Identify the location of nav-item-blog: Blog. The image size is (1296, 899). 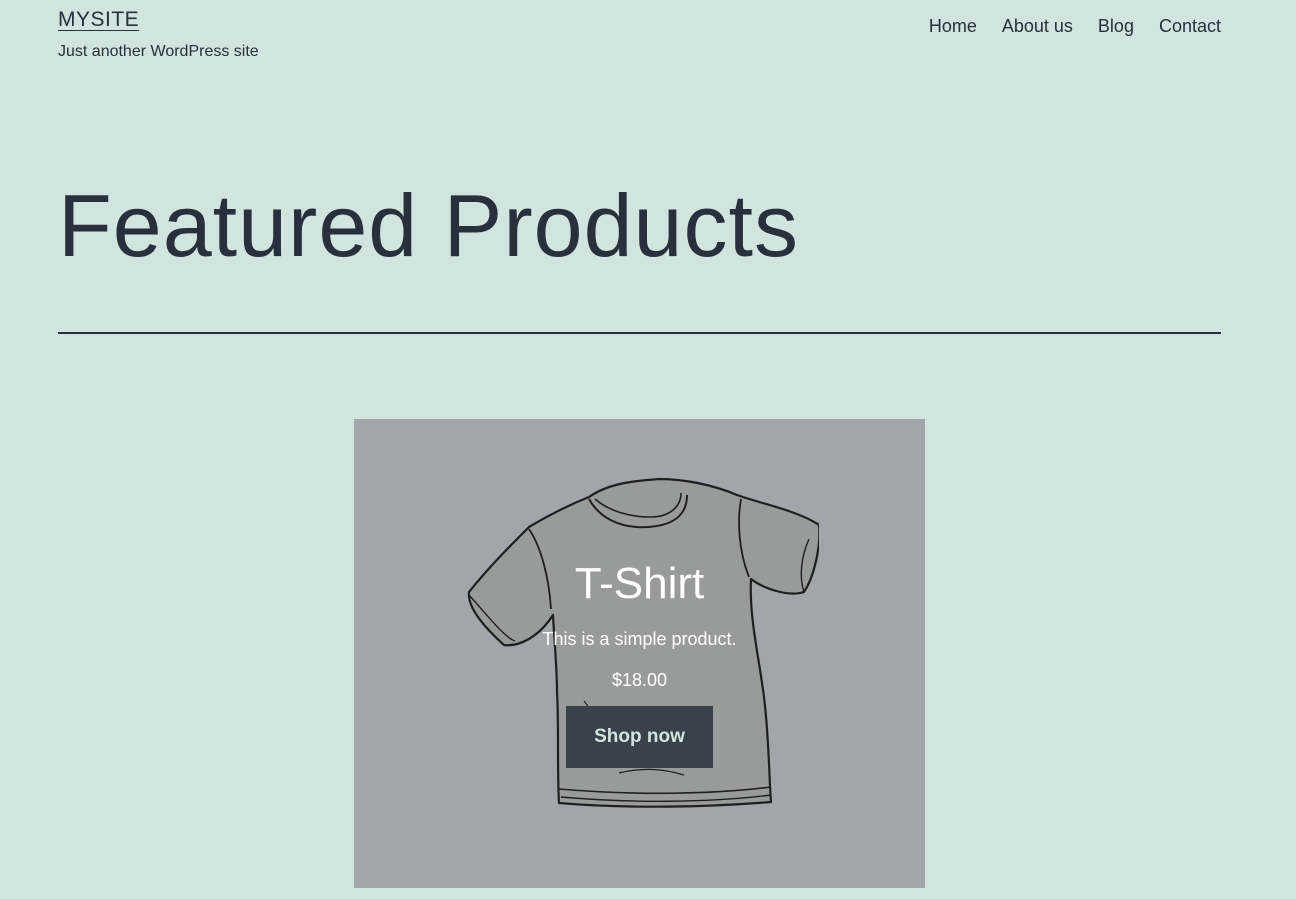
(1116, 26).